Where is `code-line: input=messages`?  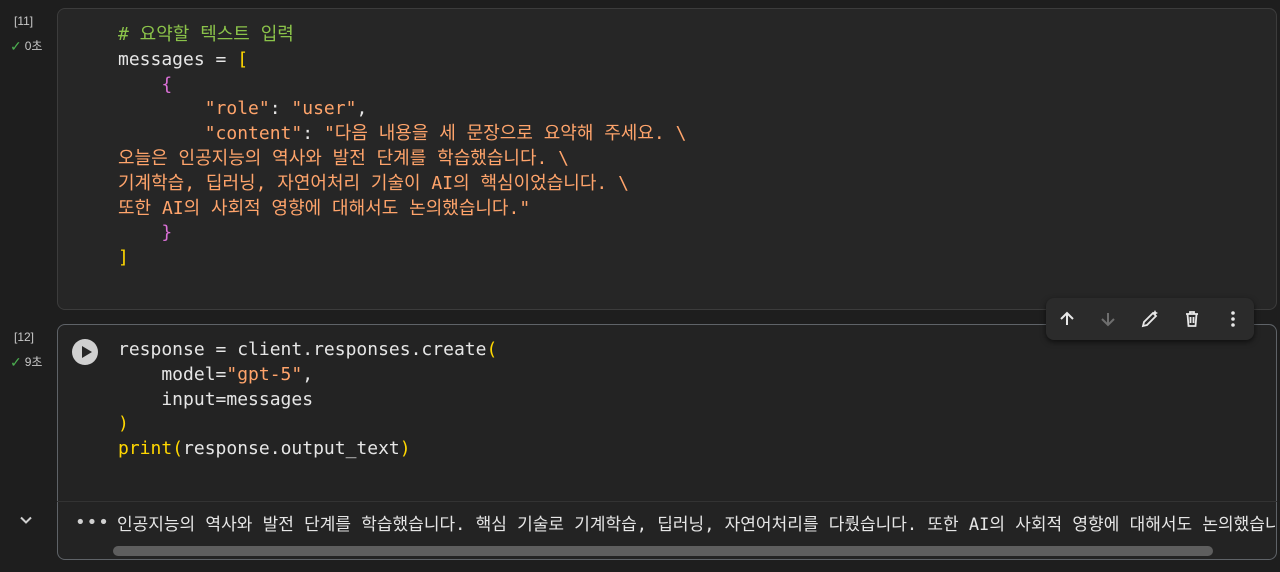 code-line: input=messages is located at coordinates (307, 400).